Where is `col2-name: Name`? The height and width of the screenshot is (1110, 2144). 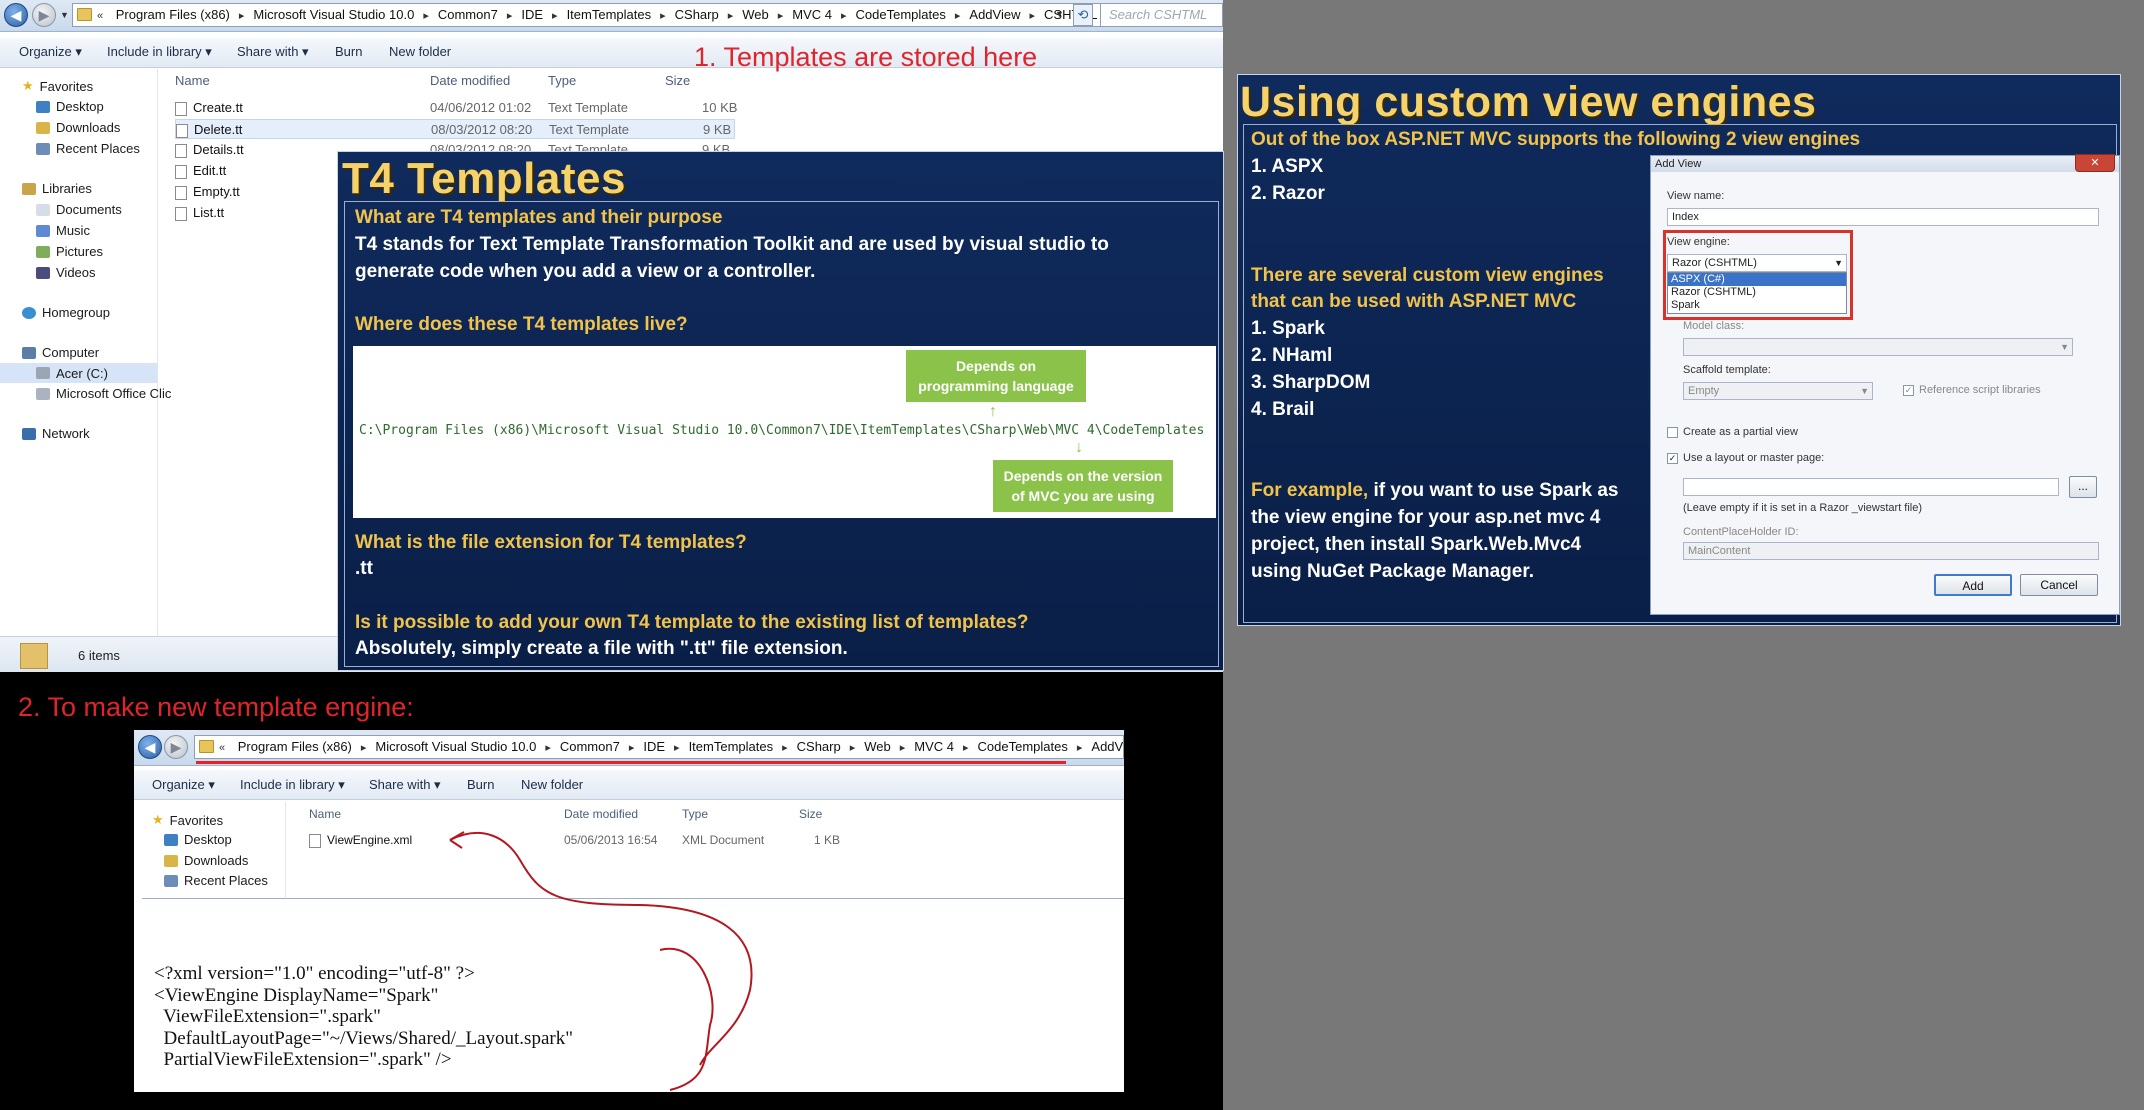 col2-name: Name is located at coordinates (325, 814).